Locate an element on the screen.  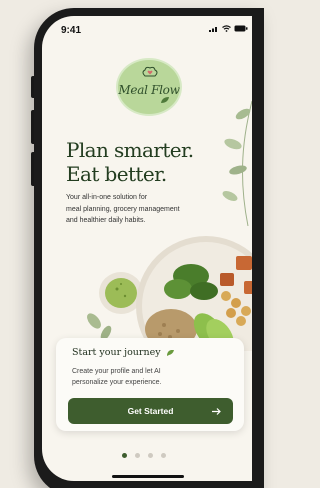
logo-leaf-icon is located at coordinates (165, 100).